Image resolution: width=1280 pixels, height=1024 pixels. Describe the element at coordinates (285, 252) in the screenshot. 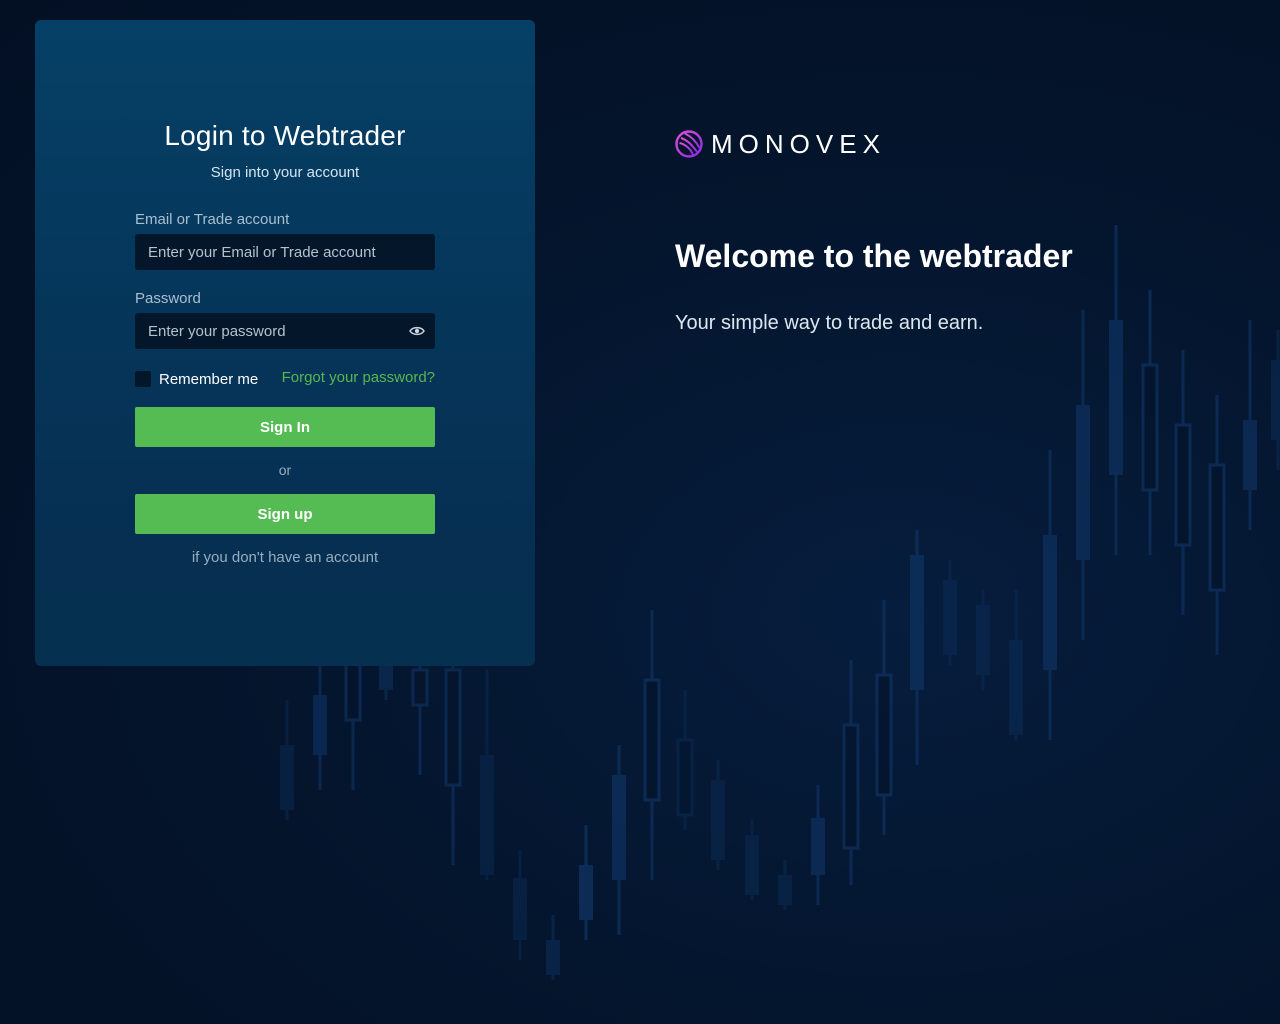

I see `email-input` at that location.